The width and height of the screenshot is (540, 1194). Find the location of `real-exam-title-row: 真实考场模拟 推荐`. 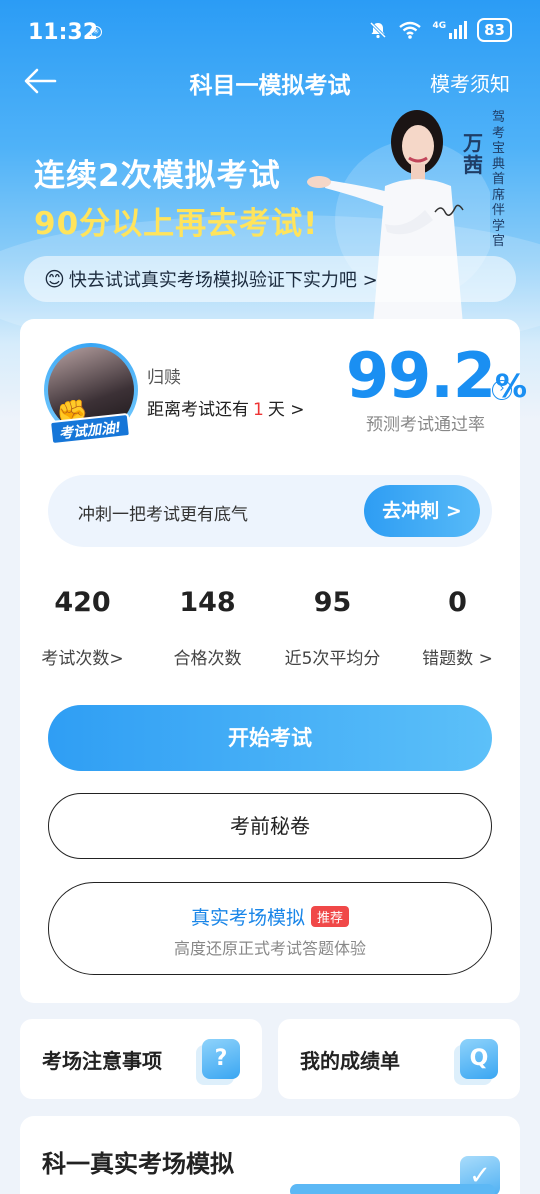

real-exam-title-row: 真实考场模拟 推荐 is located at coordinates (270, 916).